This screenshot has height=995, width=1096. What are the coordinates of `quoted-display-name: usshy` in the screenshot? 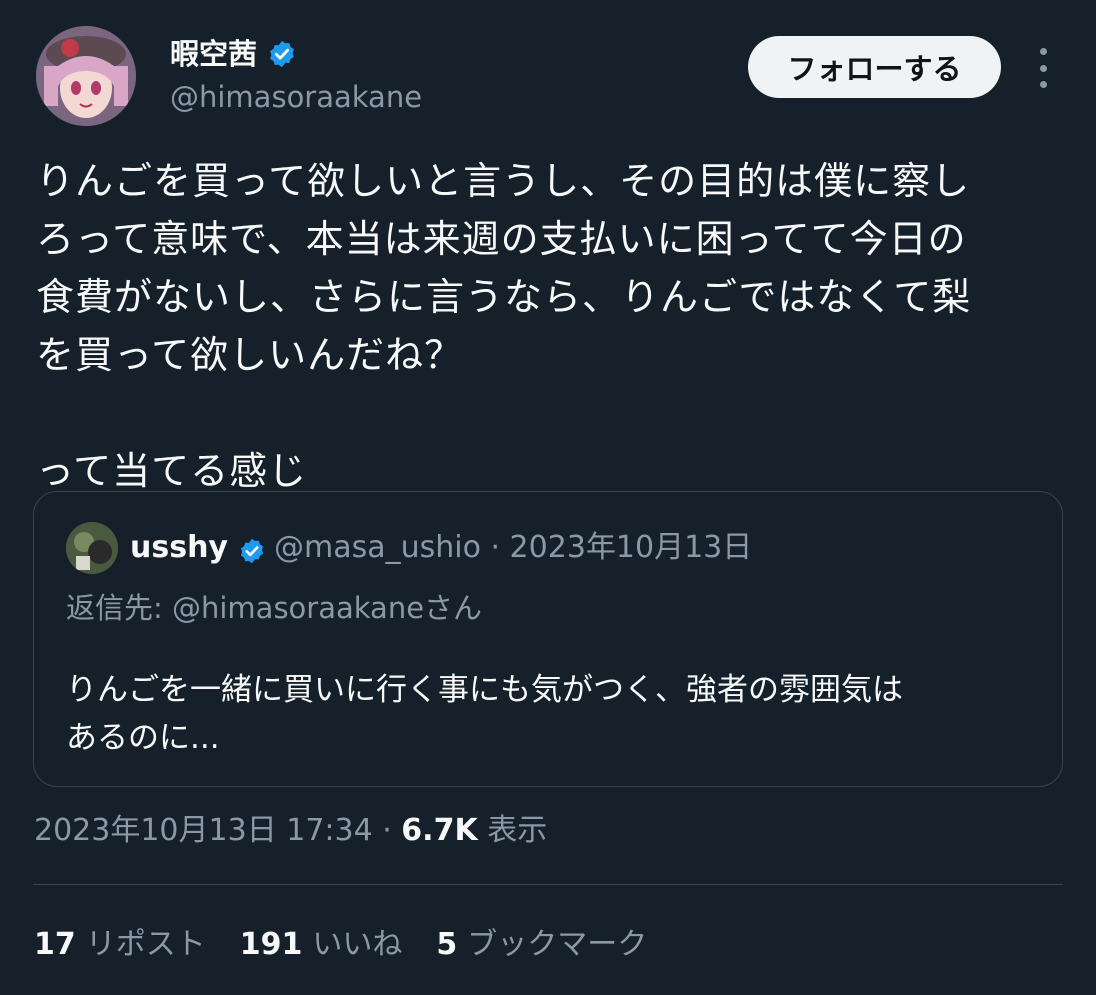 It's located at (179, 548).